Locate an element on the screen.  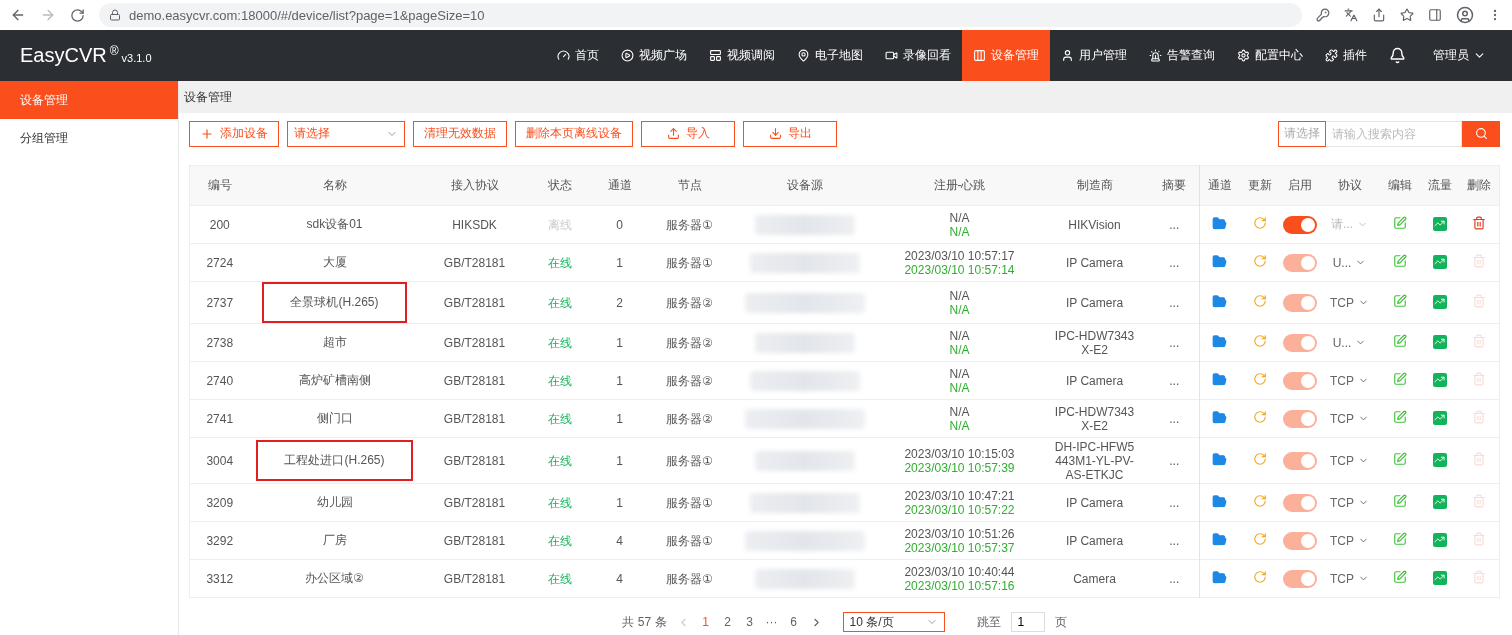
page-size-select: 10 条/页 is located at coordinates (893, 622).